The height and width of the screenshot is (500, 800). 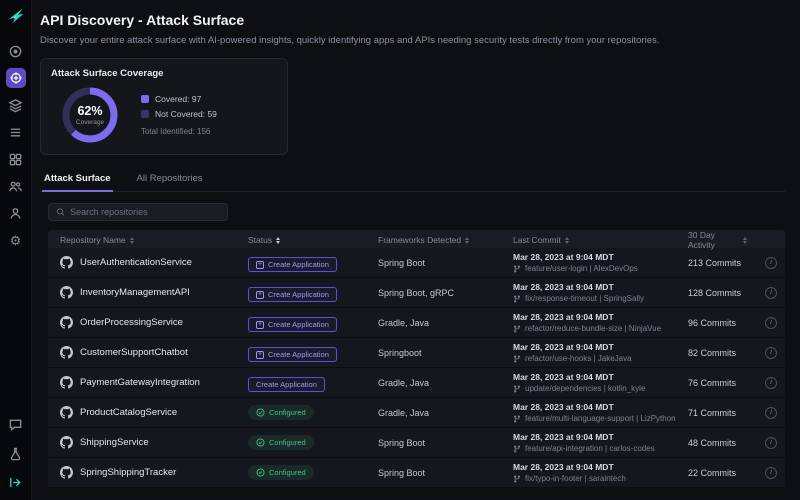 I want to click on coverage-percent: 62%, so click(x=90, y=111).